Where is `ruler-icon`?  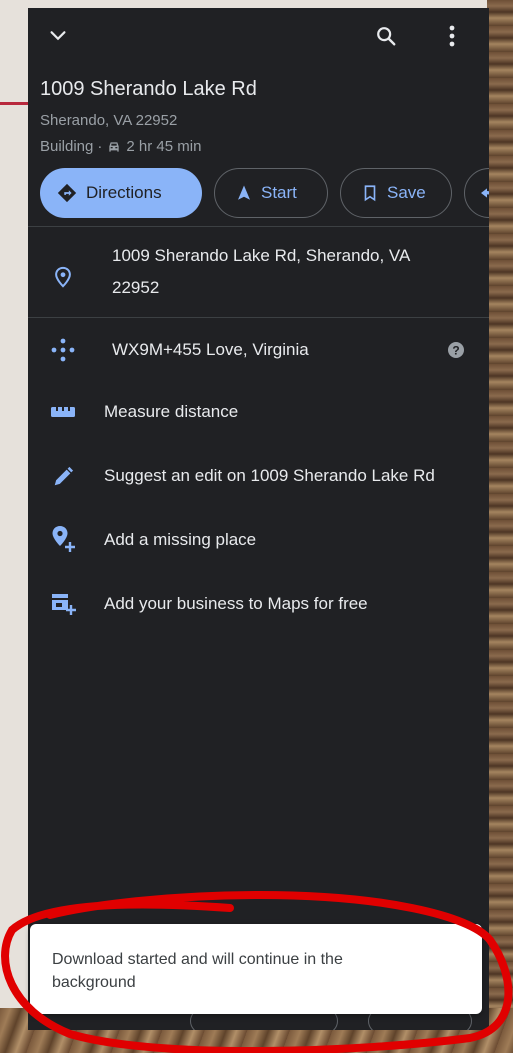
ruler-icon is located at coordinates (63, 412).